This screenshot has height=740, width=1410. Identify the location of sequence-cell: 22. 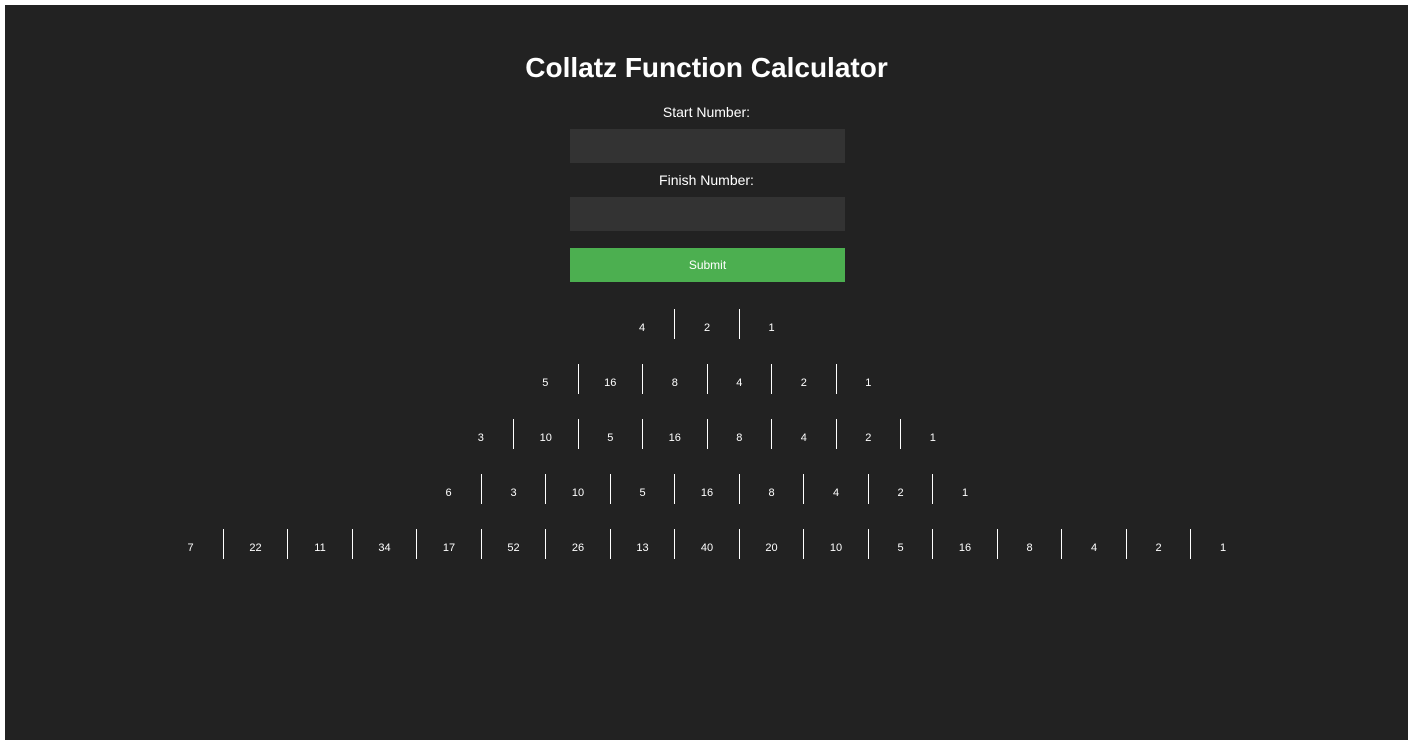
(255, 544).